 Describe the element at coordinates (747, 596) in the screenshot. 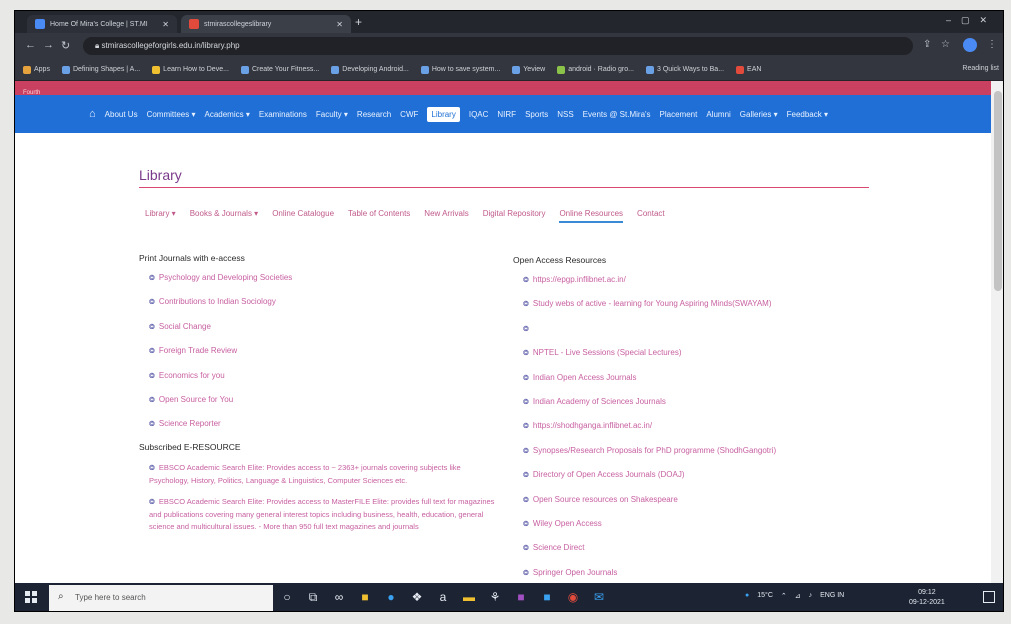

I see `weather-icon: ●` at that location.